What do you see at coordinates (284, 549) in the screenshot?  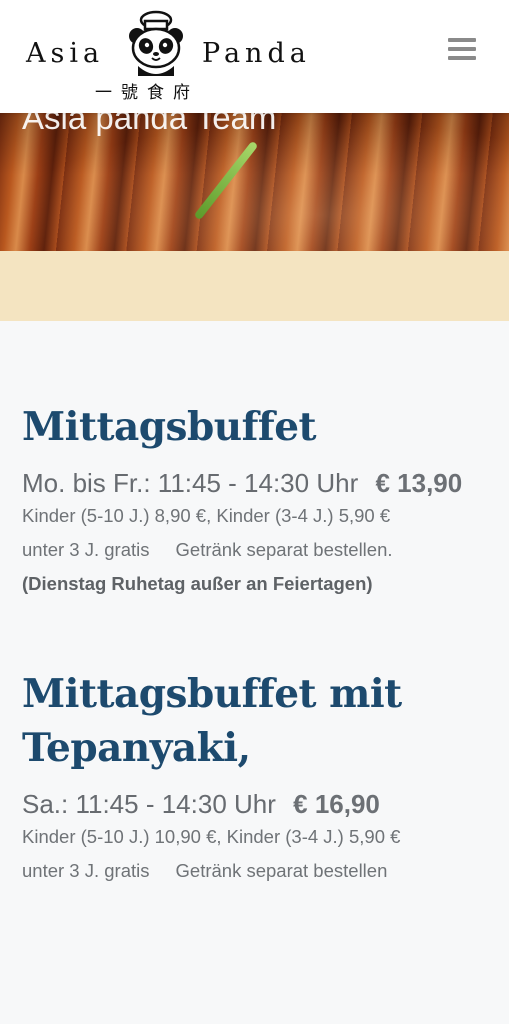 I see `drinks-info: Getränk separat bestellen.` at bounding box center [284, 549].